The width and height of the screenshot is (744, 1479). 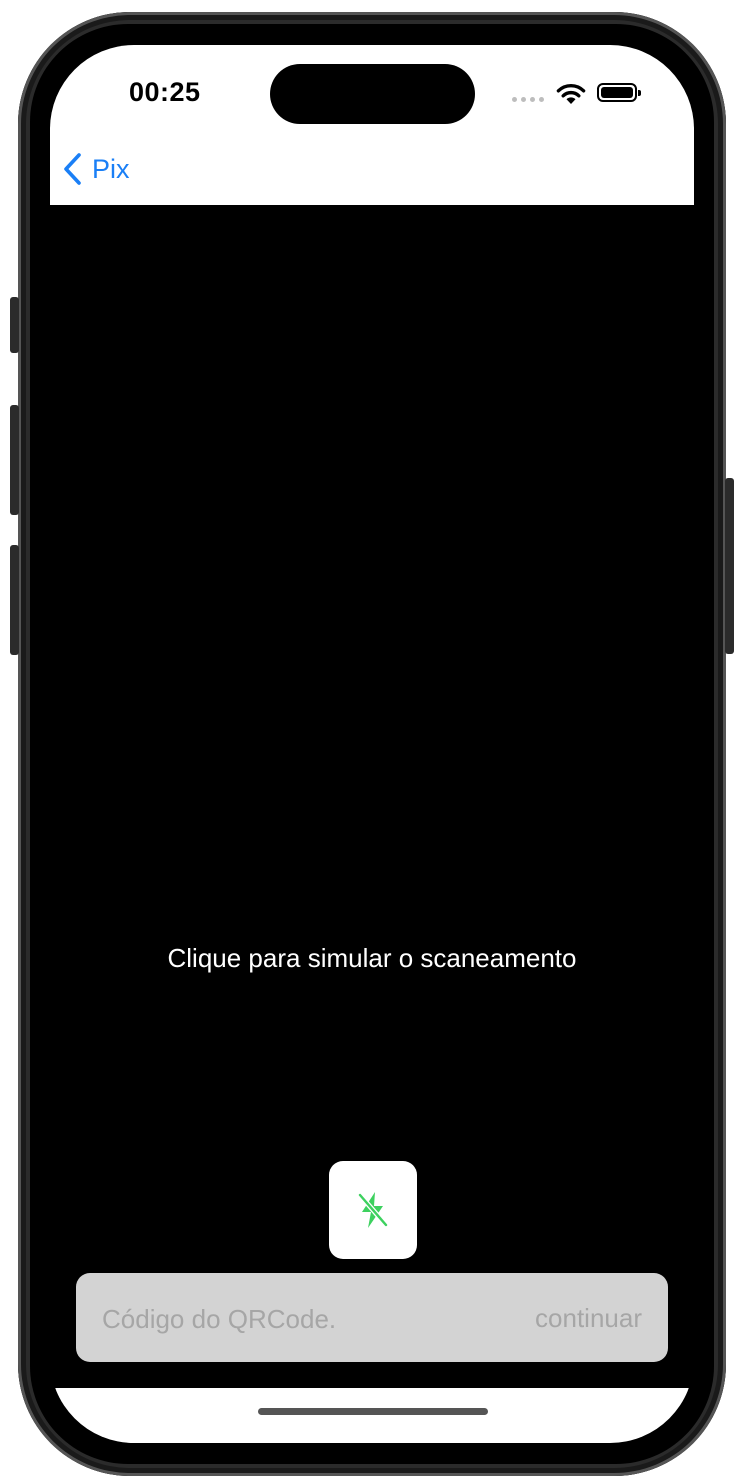 What do you see at coordinates (72, 169) in the screenshot?
I see `chevron-left-icon` at bounding box center [72, 169].